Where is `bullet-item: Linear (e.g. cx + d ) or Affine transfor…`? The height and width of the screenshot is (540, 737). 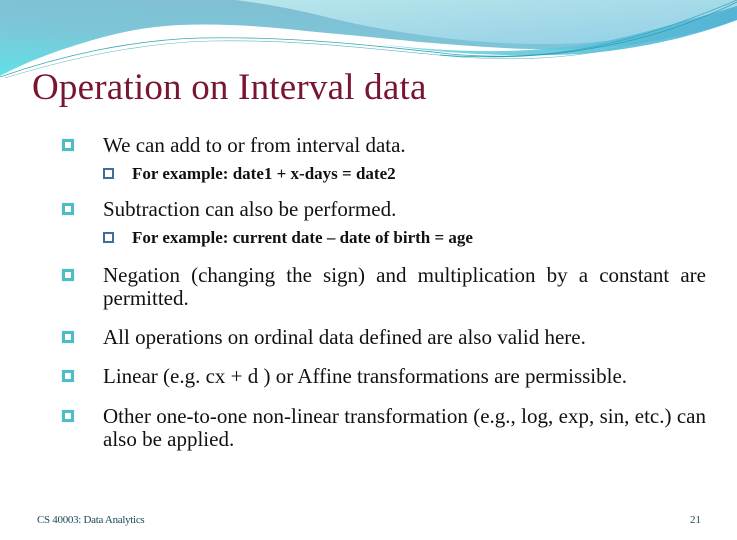 bullet-item: Linear (e.g. cx + d ) or Affine transfor… is located at coordinates (383, 376).